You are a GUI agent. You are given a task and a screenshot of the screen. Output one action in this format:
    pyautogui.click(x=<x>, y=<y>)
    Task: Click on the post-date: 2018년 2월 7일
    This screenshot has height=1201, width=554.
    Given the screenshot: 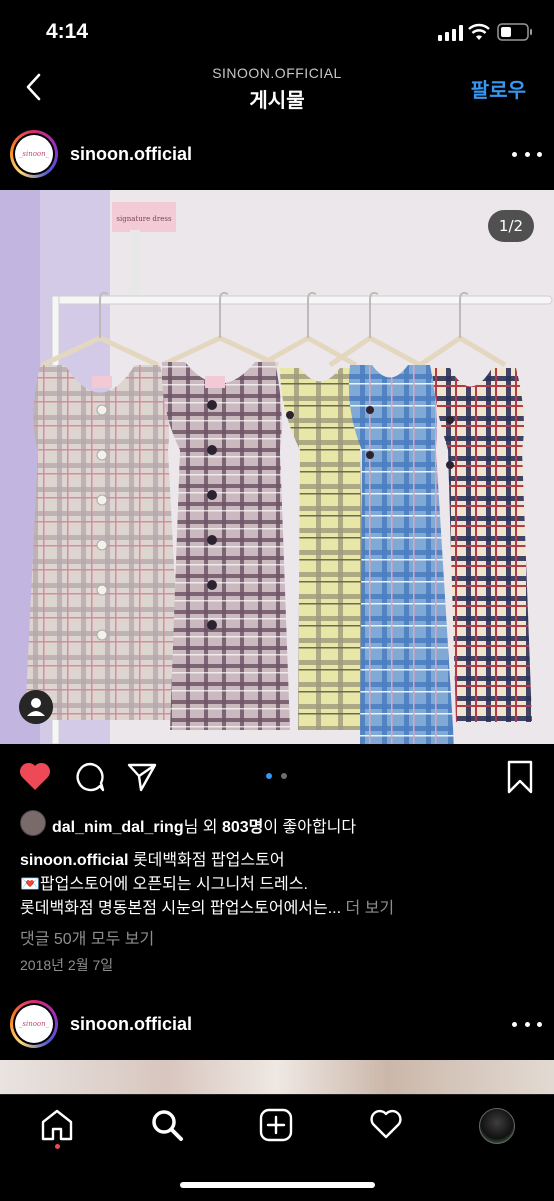 What is the action you would take?
    pyautogui.click(x=67, y=965)
    